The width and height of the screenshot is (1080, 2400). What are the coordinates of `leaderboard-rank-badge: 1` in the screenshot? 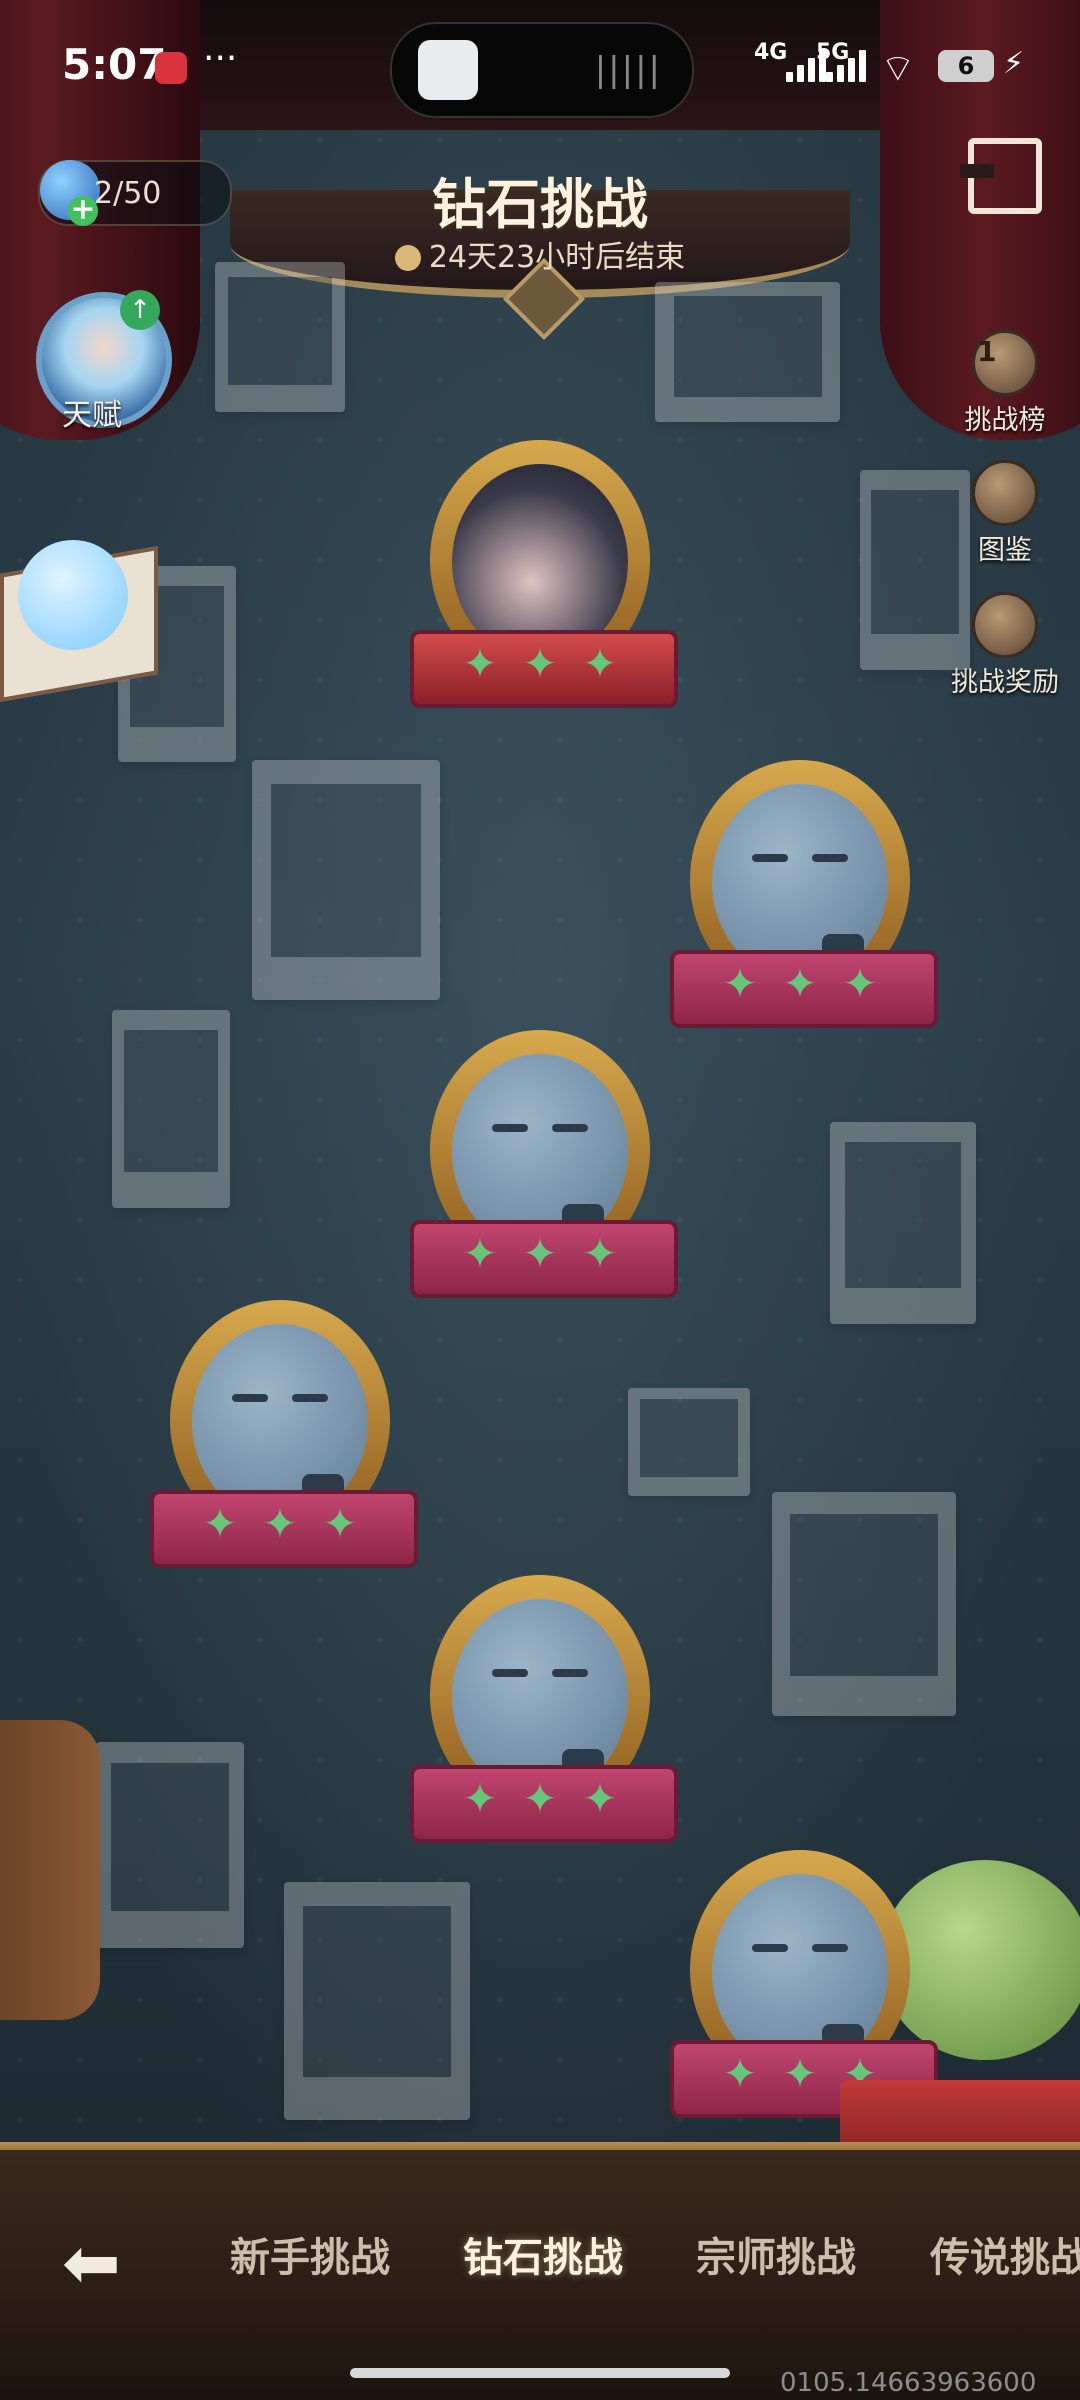 It's located at (987, 351).